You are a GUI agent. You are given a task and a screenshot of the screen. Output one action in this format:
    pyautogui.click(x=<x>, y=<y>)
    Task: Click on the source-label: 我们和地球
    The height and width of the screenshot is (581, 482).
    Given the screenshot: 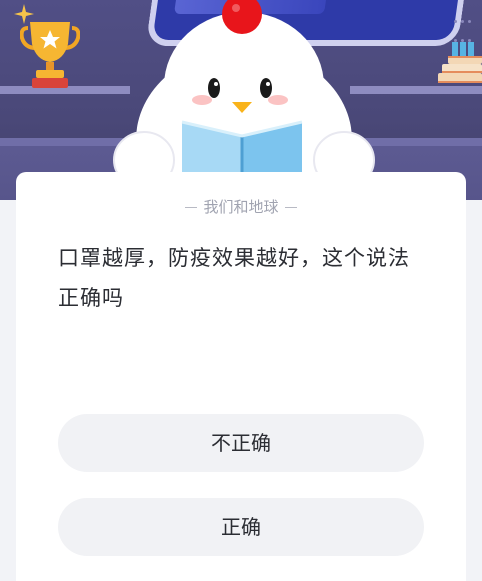 What is the action you would take?
    pyautogui.click(x=241, y=206)
    